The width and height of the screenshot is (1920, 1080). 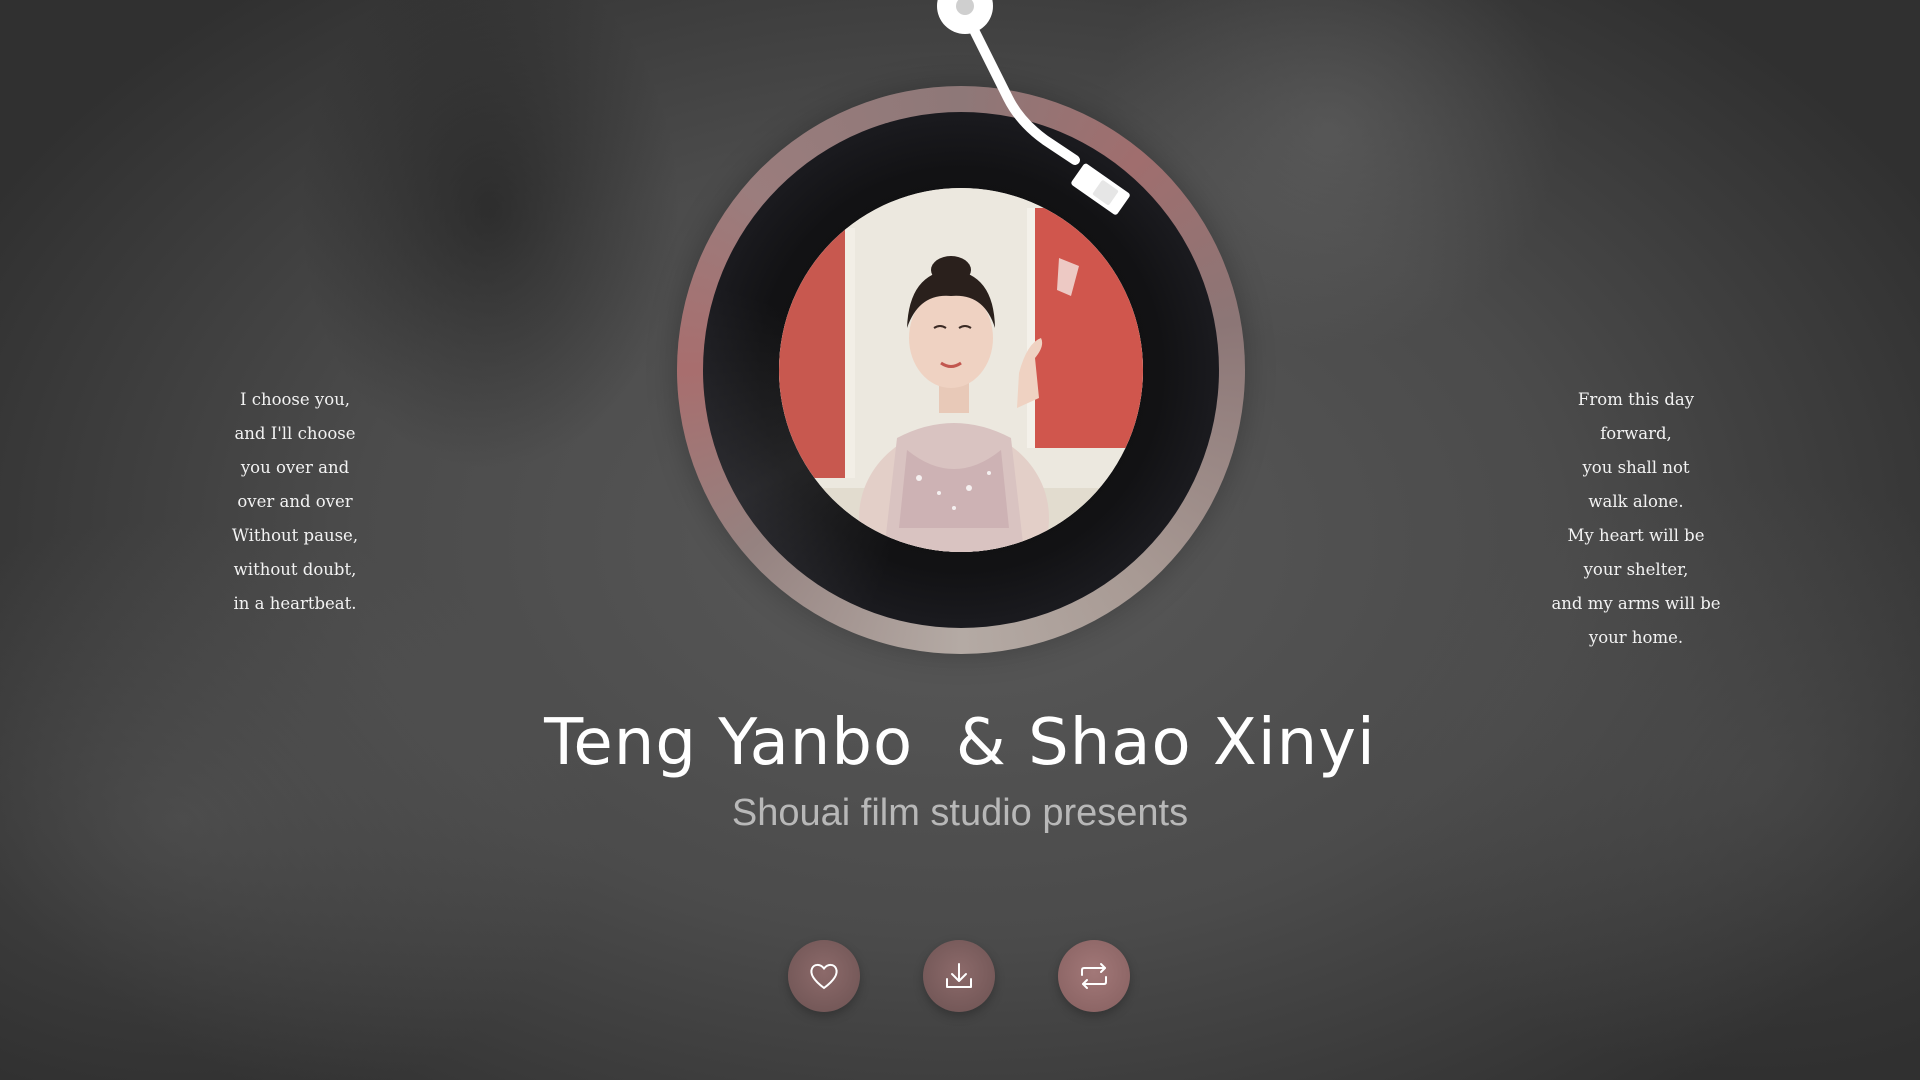 What do you see at coordinates (295, 433) in the screenshot?
I see `poem-left-line: and I'll choose` at bounding box center [295, 433].